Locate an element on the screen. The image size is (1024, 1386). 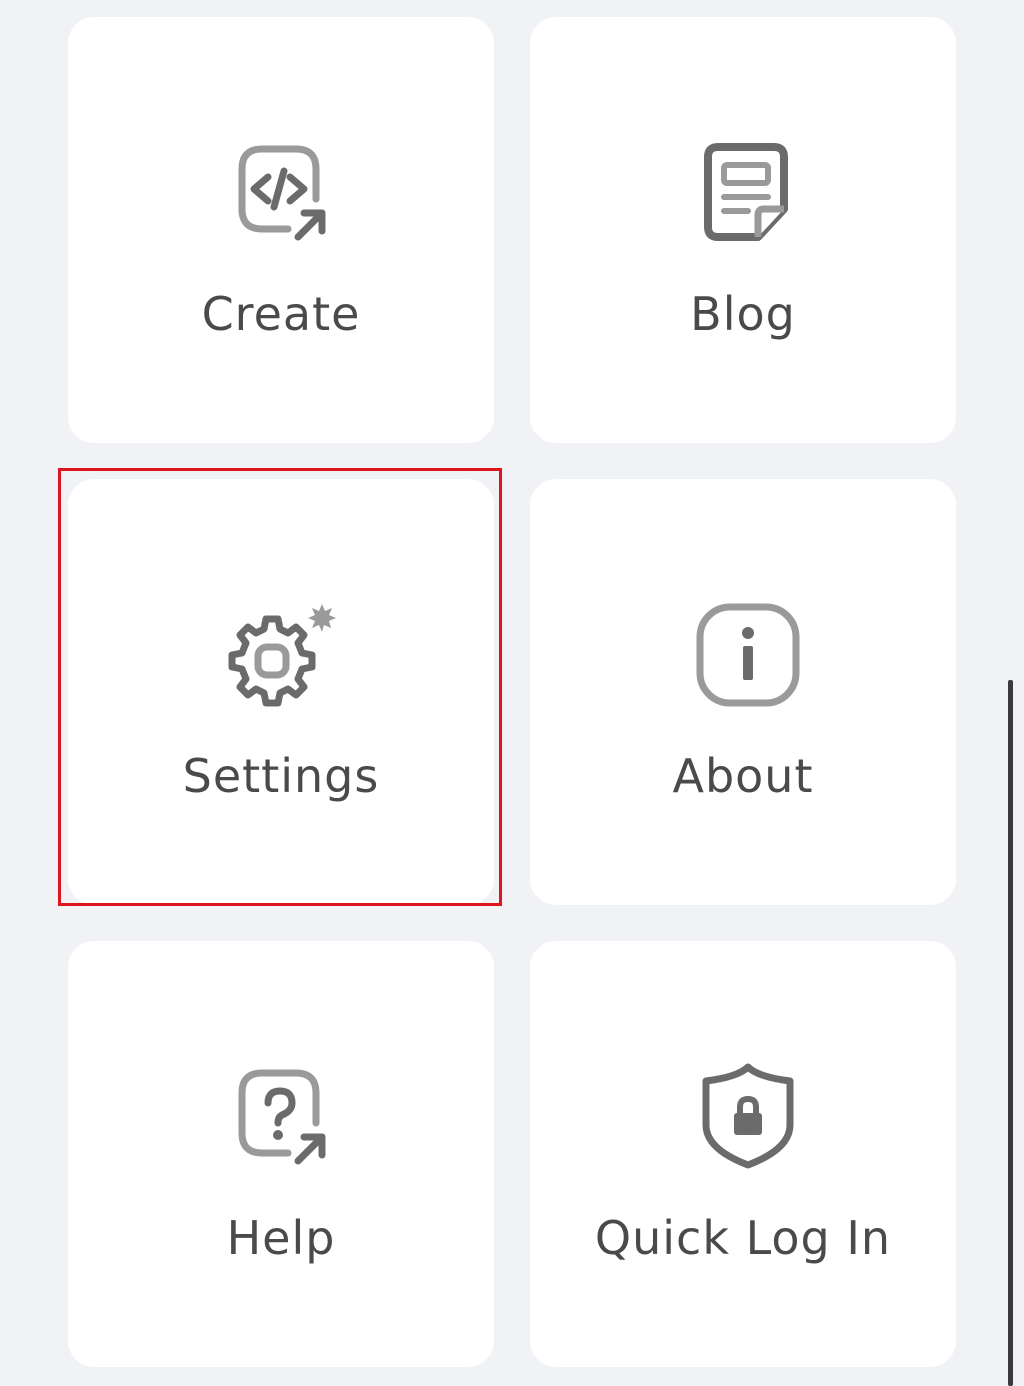
settings-gear-icon is located at coordinates (281, 656).